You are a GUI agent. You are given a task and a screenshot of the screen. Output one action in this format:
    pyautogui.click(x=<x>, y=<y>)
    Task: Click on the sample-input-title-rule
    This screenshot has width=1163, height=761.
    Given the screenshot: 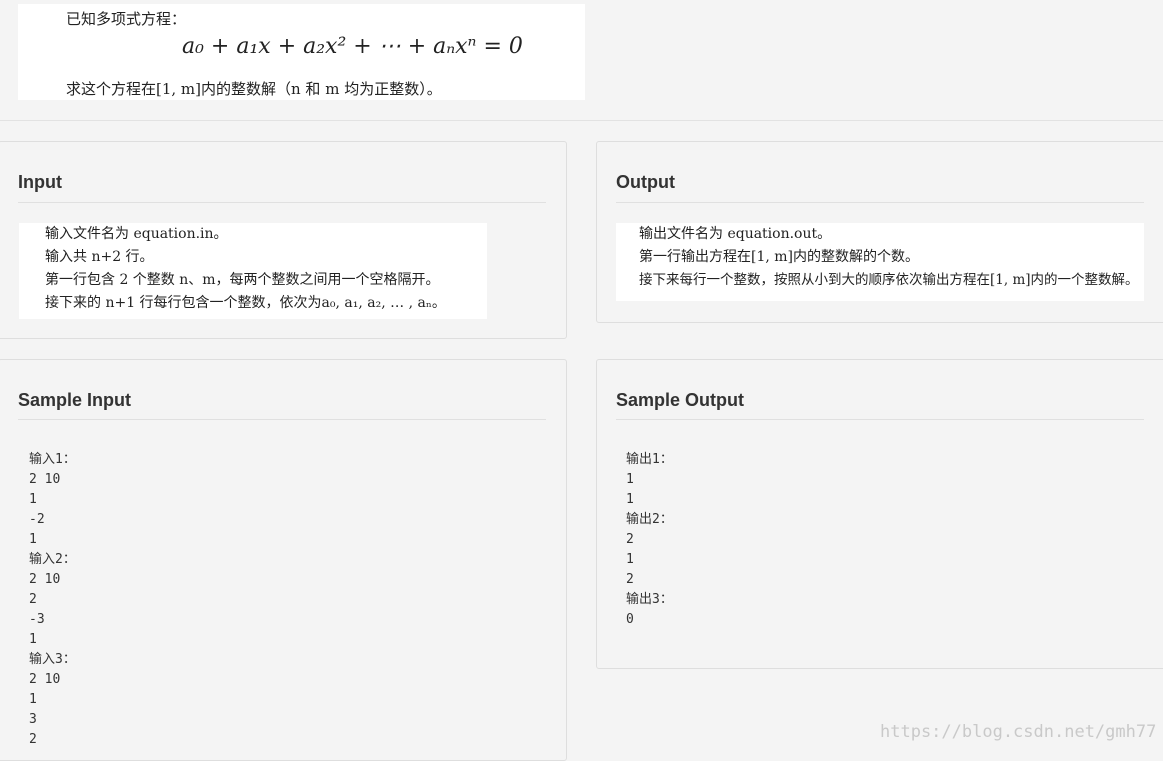 What is the action you would take?
    pyautogui.click(x=282, y=419)
    